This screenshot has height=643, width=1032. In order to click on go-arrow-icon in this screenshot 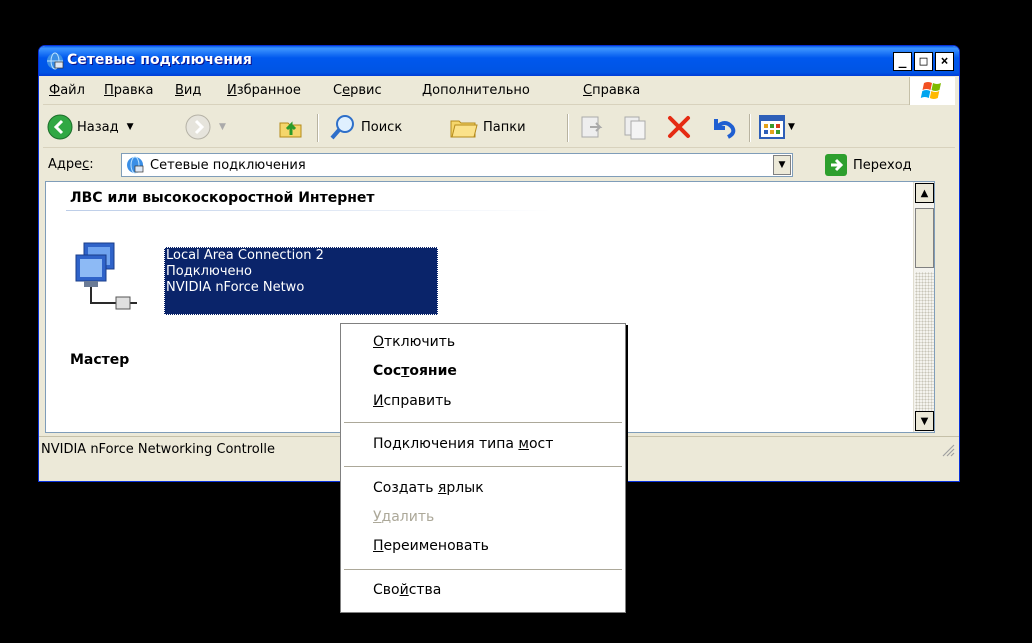, I will do `click(836, 165)`.